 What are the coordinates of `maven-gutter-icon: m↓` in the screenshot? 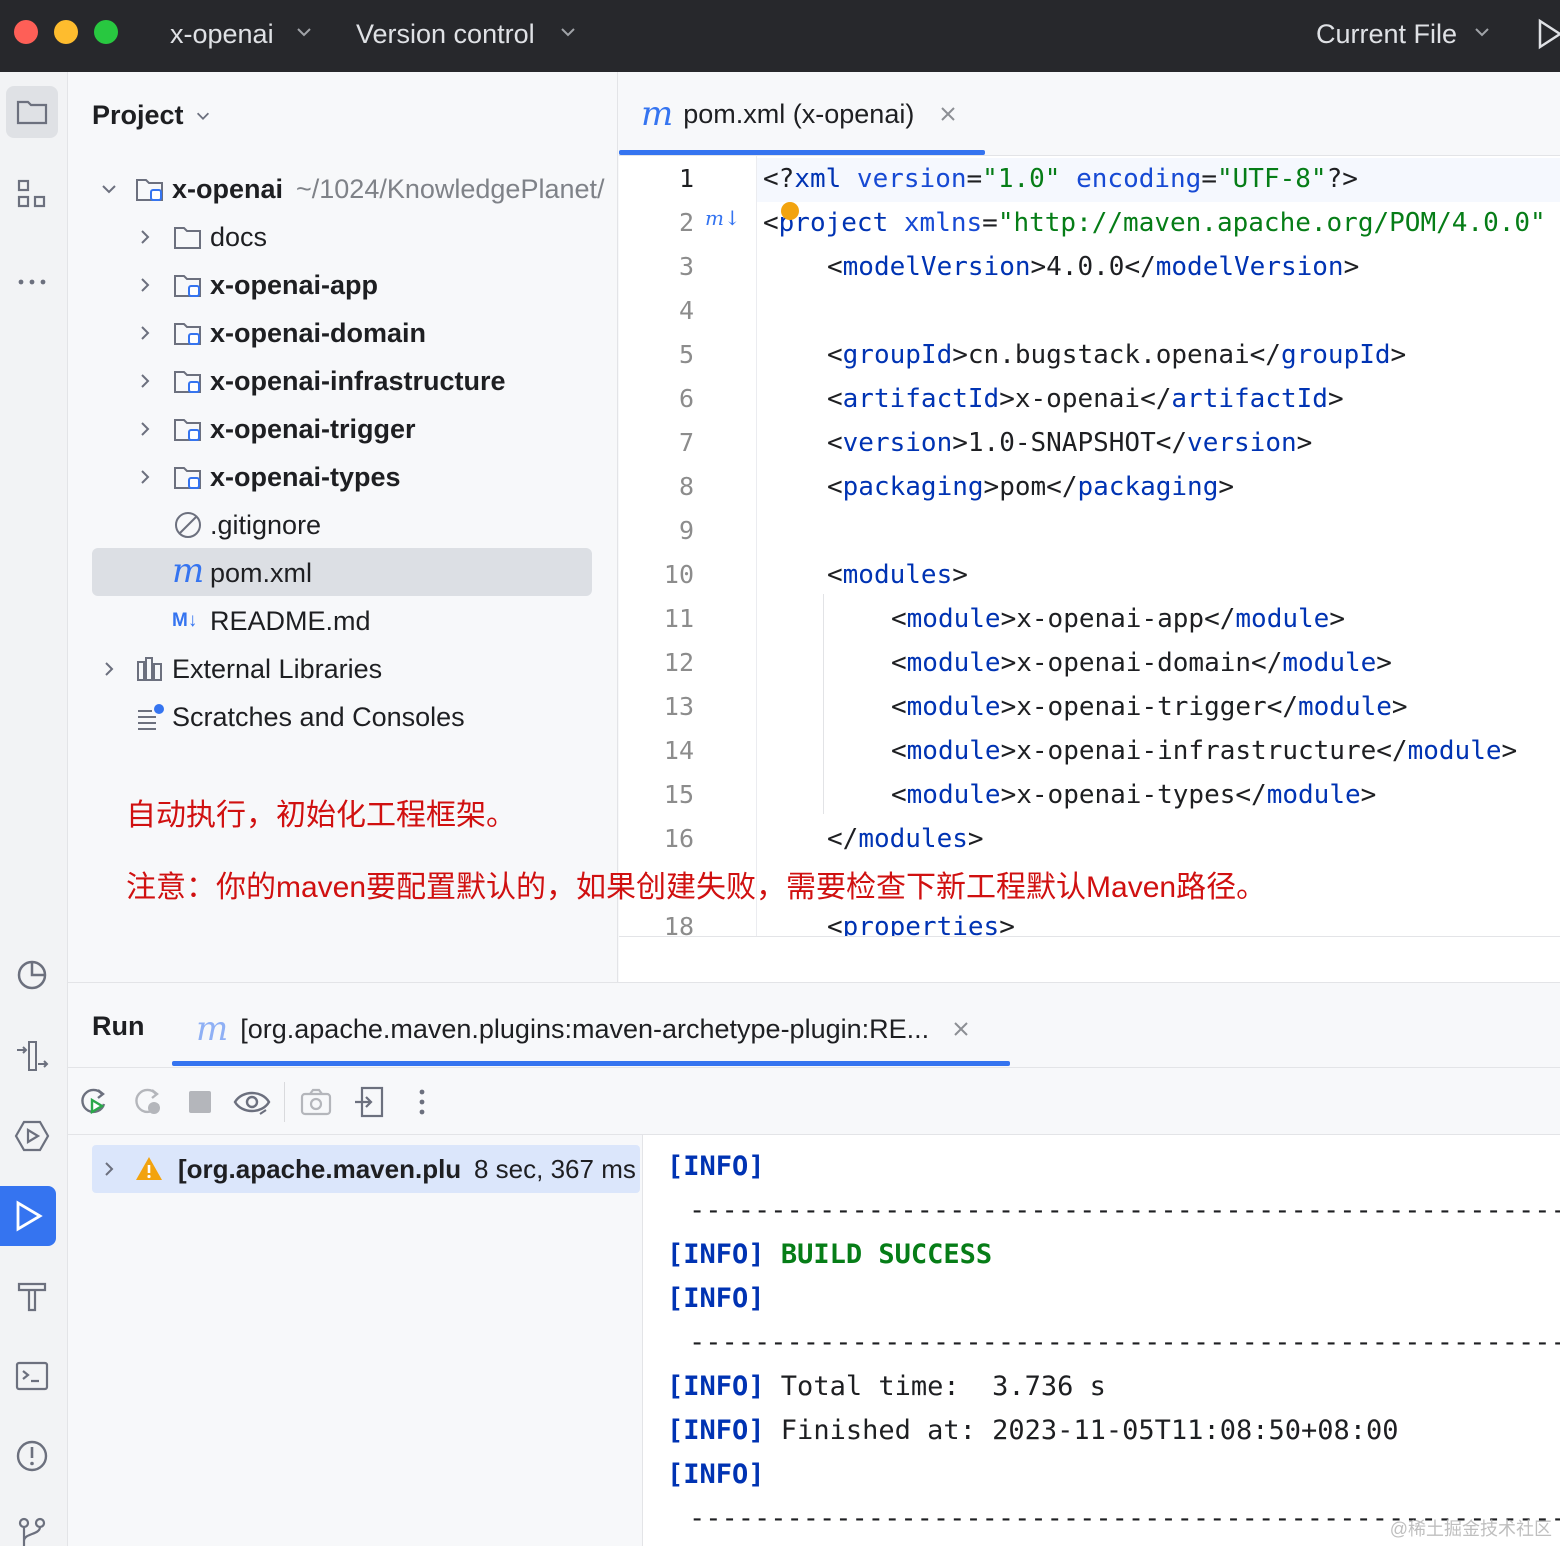 It's located at (723, 218).